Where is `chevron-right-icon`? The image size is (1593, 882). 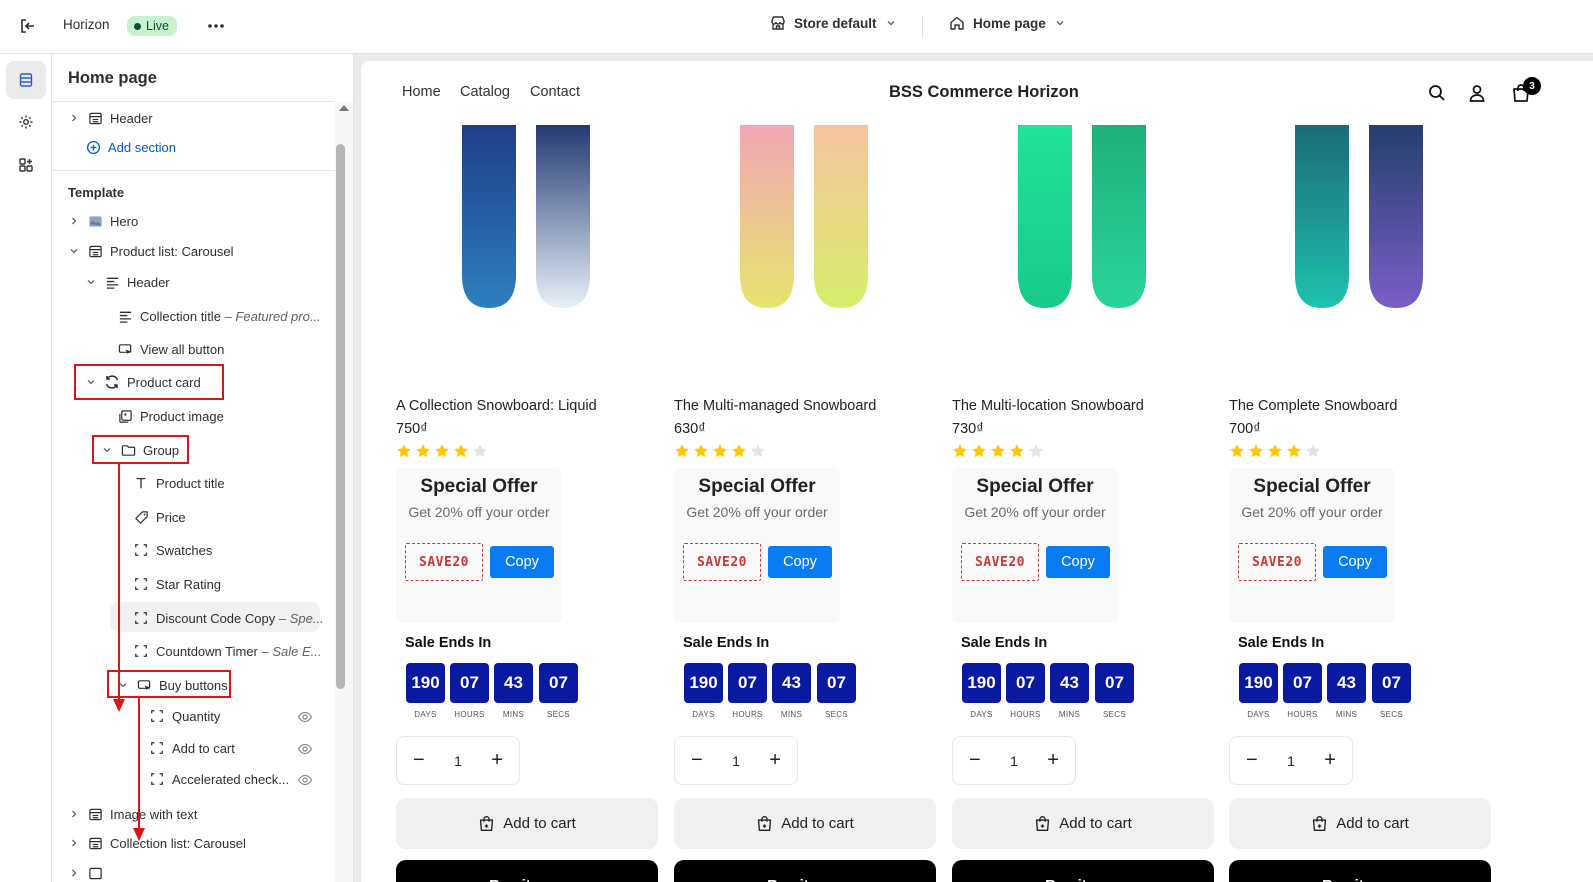 chevron-right-icon is located at coordinates (74, 843).